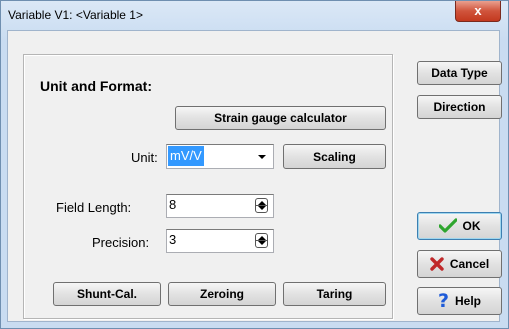 The image size is (509, 329). What do you see at coordinates (144, 157) in the screenshot?
I see `unit-label: Unit:` at bounding box center [144, 157].